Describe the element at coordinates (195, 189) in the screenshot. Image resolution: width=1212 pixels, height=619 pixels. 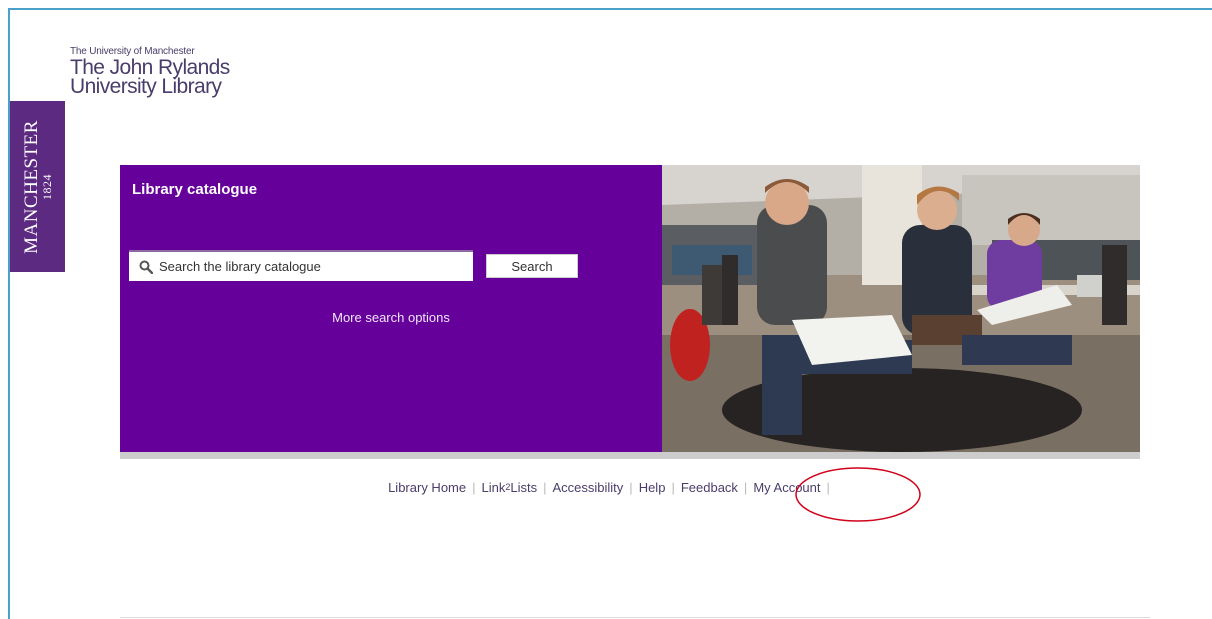
I see `panel-title: Library catalogue` at that location.